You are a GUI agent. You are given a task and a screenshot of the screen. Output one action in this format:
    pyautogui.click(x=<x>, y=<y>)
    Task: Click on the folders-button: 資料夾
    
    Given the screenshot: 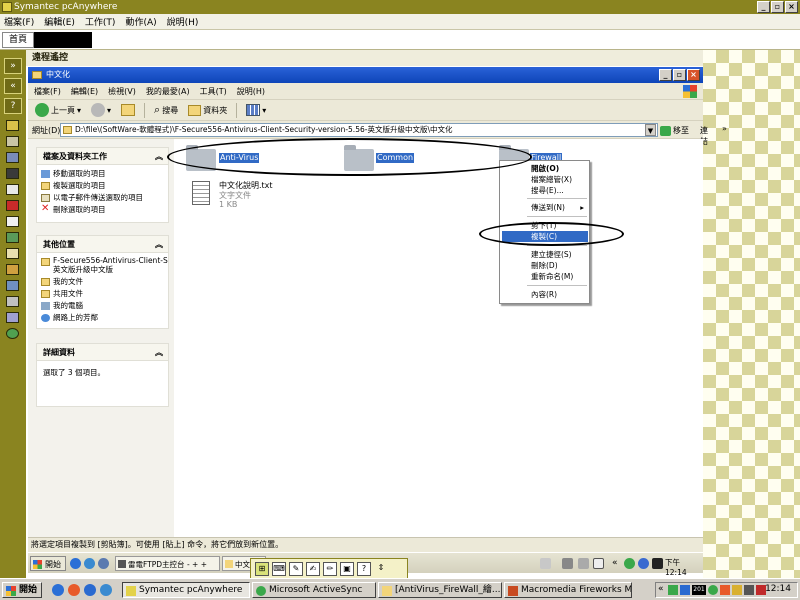 What is the action you would take?
    pyautogui.click(x=207, y=110)
    